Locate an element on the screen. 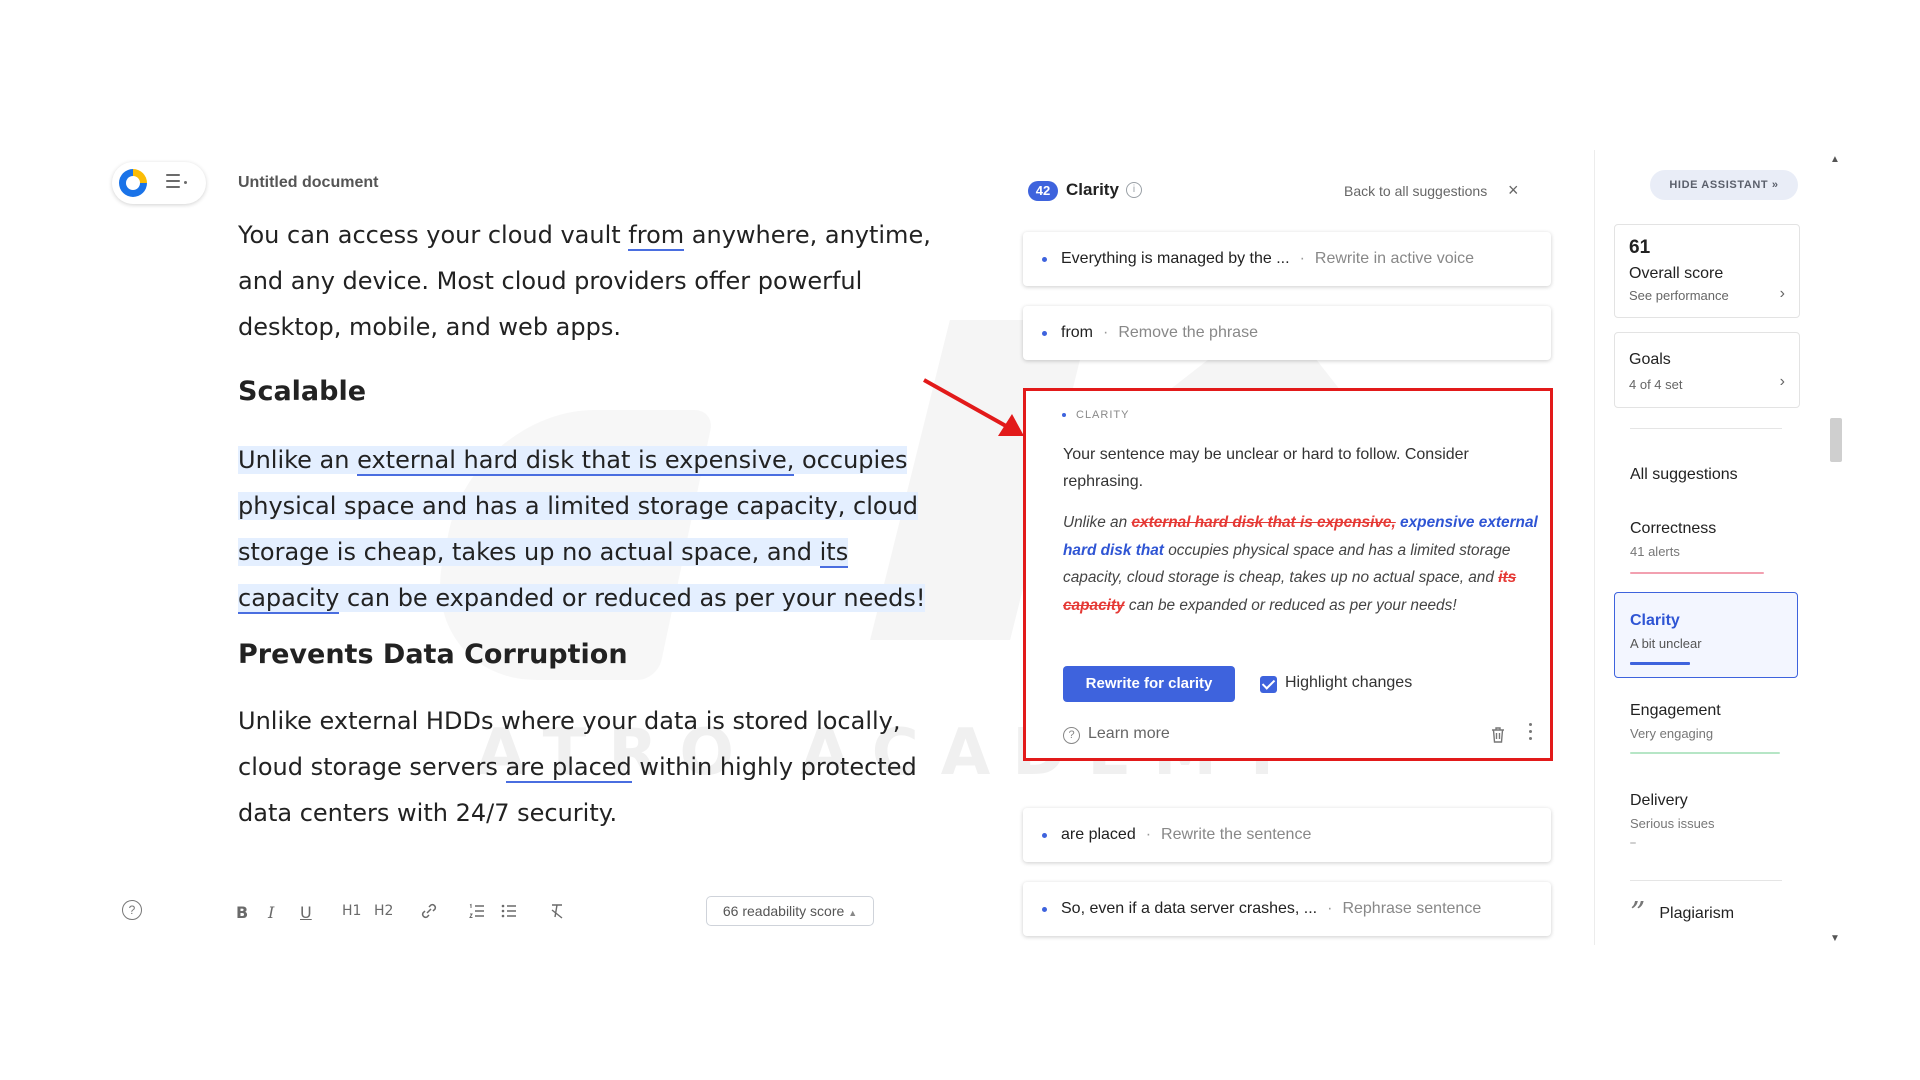 The width and height of the screenshot is (1920, 1080). sidebar-item-delivery: Delivery Serious issues is located at coordinates (1672, 811).